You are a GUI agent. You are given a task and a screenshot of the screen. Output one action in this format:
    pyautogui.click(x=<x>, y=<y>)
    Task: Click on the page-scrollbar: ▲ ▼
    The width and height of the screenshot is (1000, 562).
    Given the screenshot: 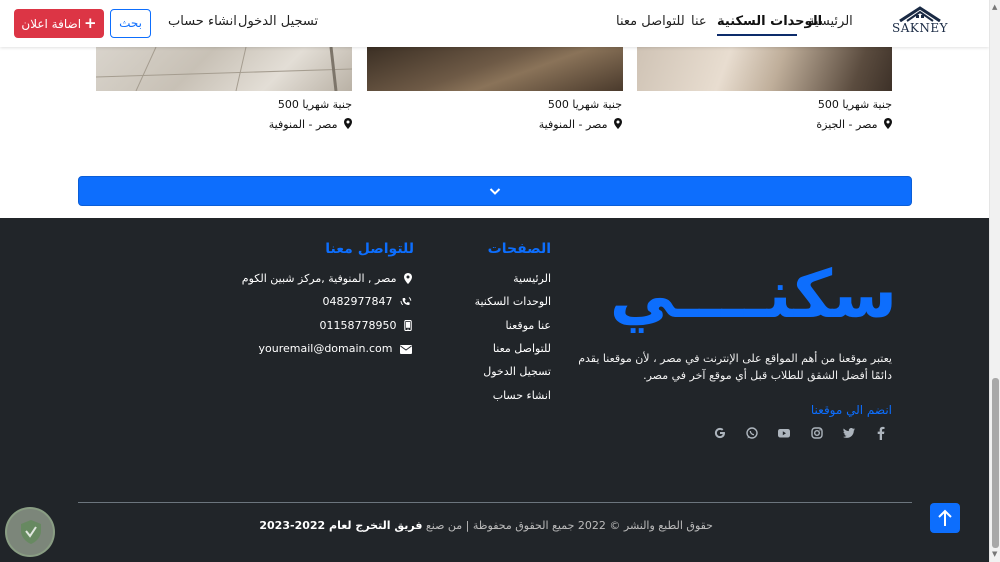 What is the action you would take?
    pyautogui.click(x=994, y=281)
    